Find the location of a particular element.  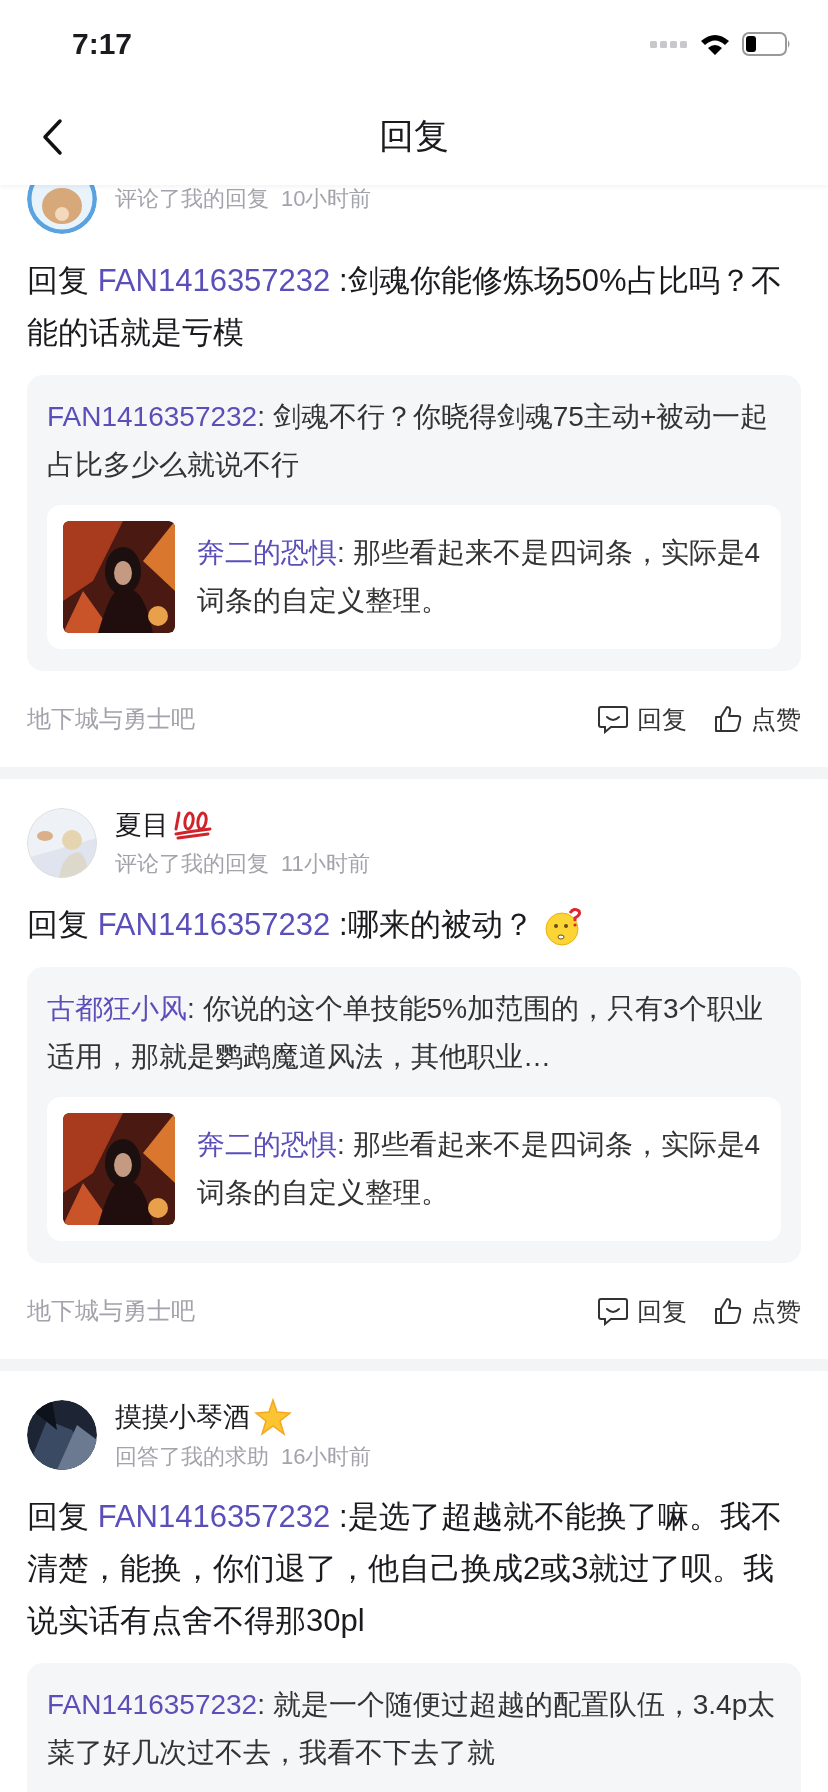

quoted-text: FAN1416357232: 剑魂不行？你晓得剑魂75主动+被动一起占比多少么就说不行 is located at coordinates (408, 441).